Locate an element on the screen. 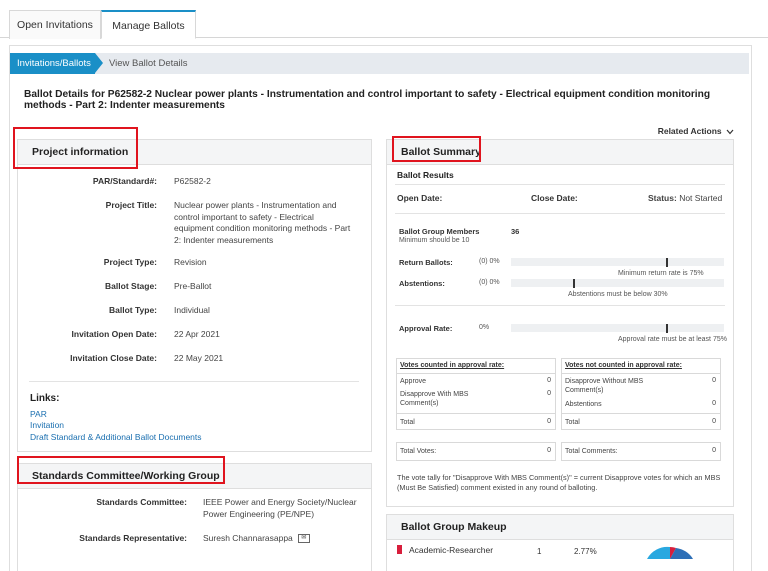 The width and height of the screenshot is (768, 571). links-heading: Links: is located at coordinates (45, 398).